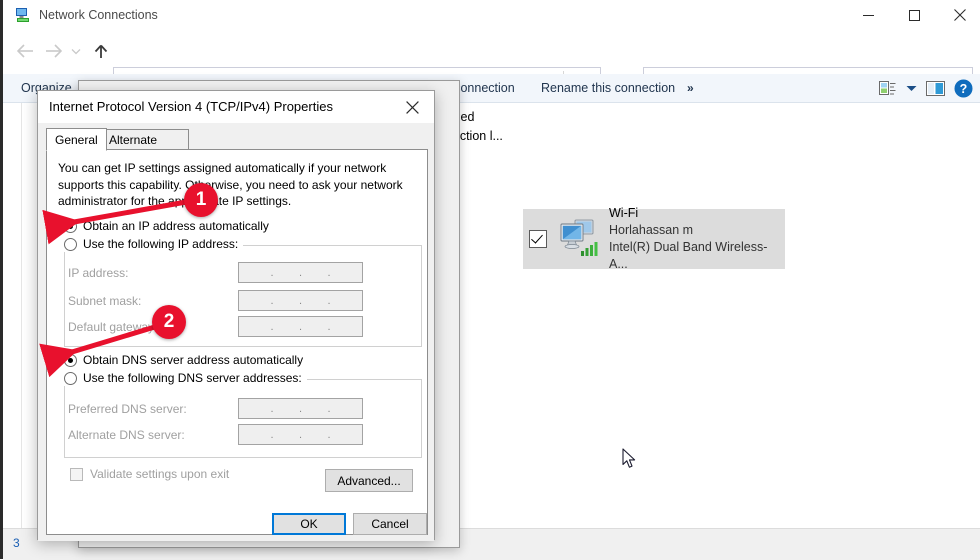 The image size is (980, 560). What do you see at coordinates (169, 322) in the screenshot?
I see `annotation-badge-2: 2` at bounding box center [169, 322].